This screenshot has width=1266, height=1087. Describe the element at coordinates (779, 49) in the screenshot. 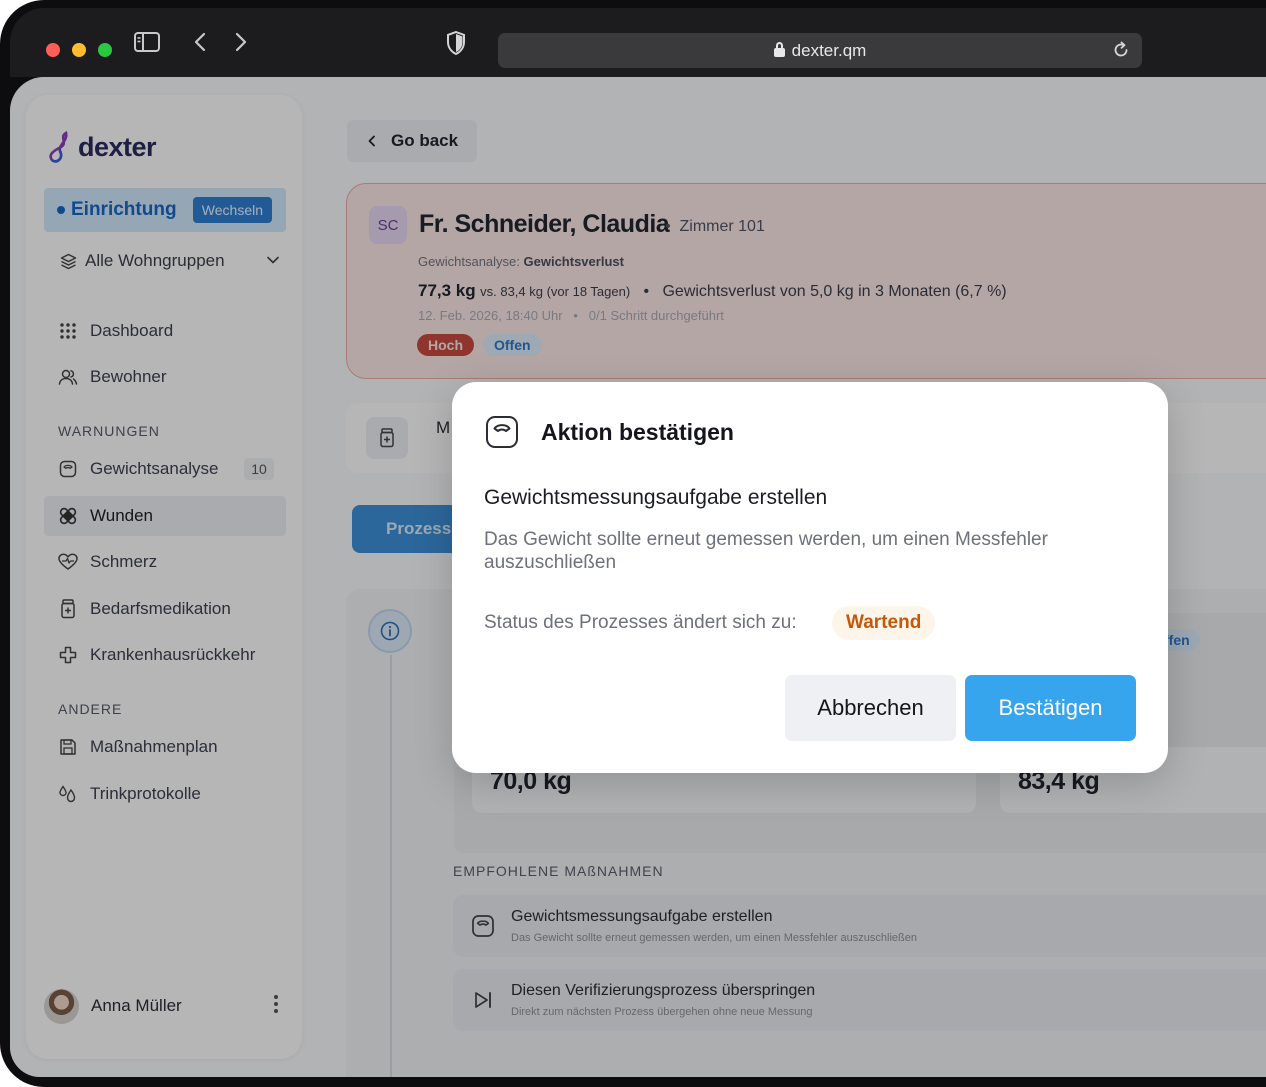

I see `lock-icon` at that location.